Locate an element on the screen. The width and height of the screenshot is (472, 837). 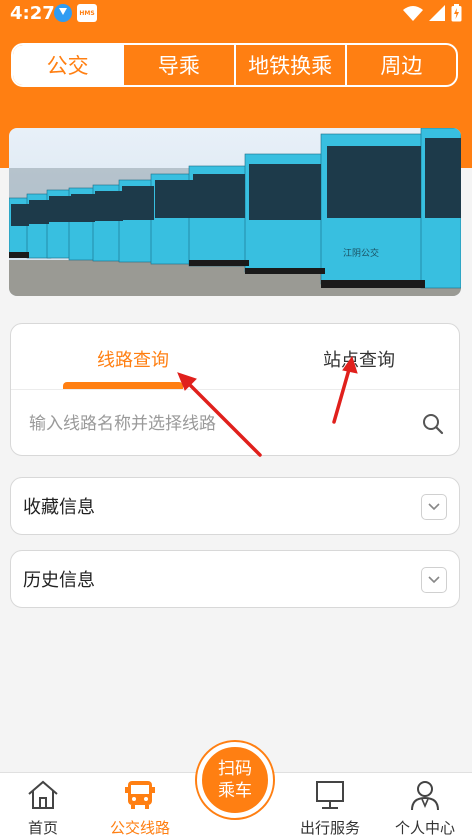
nav-bus-lines-label: 公交线路 is located at coordinates (139, 828).